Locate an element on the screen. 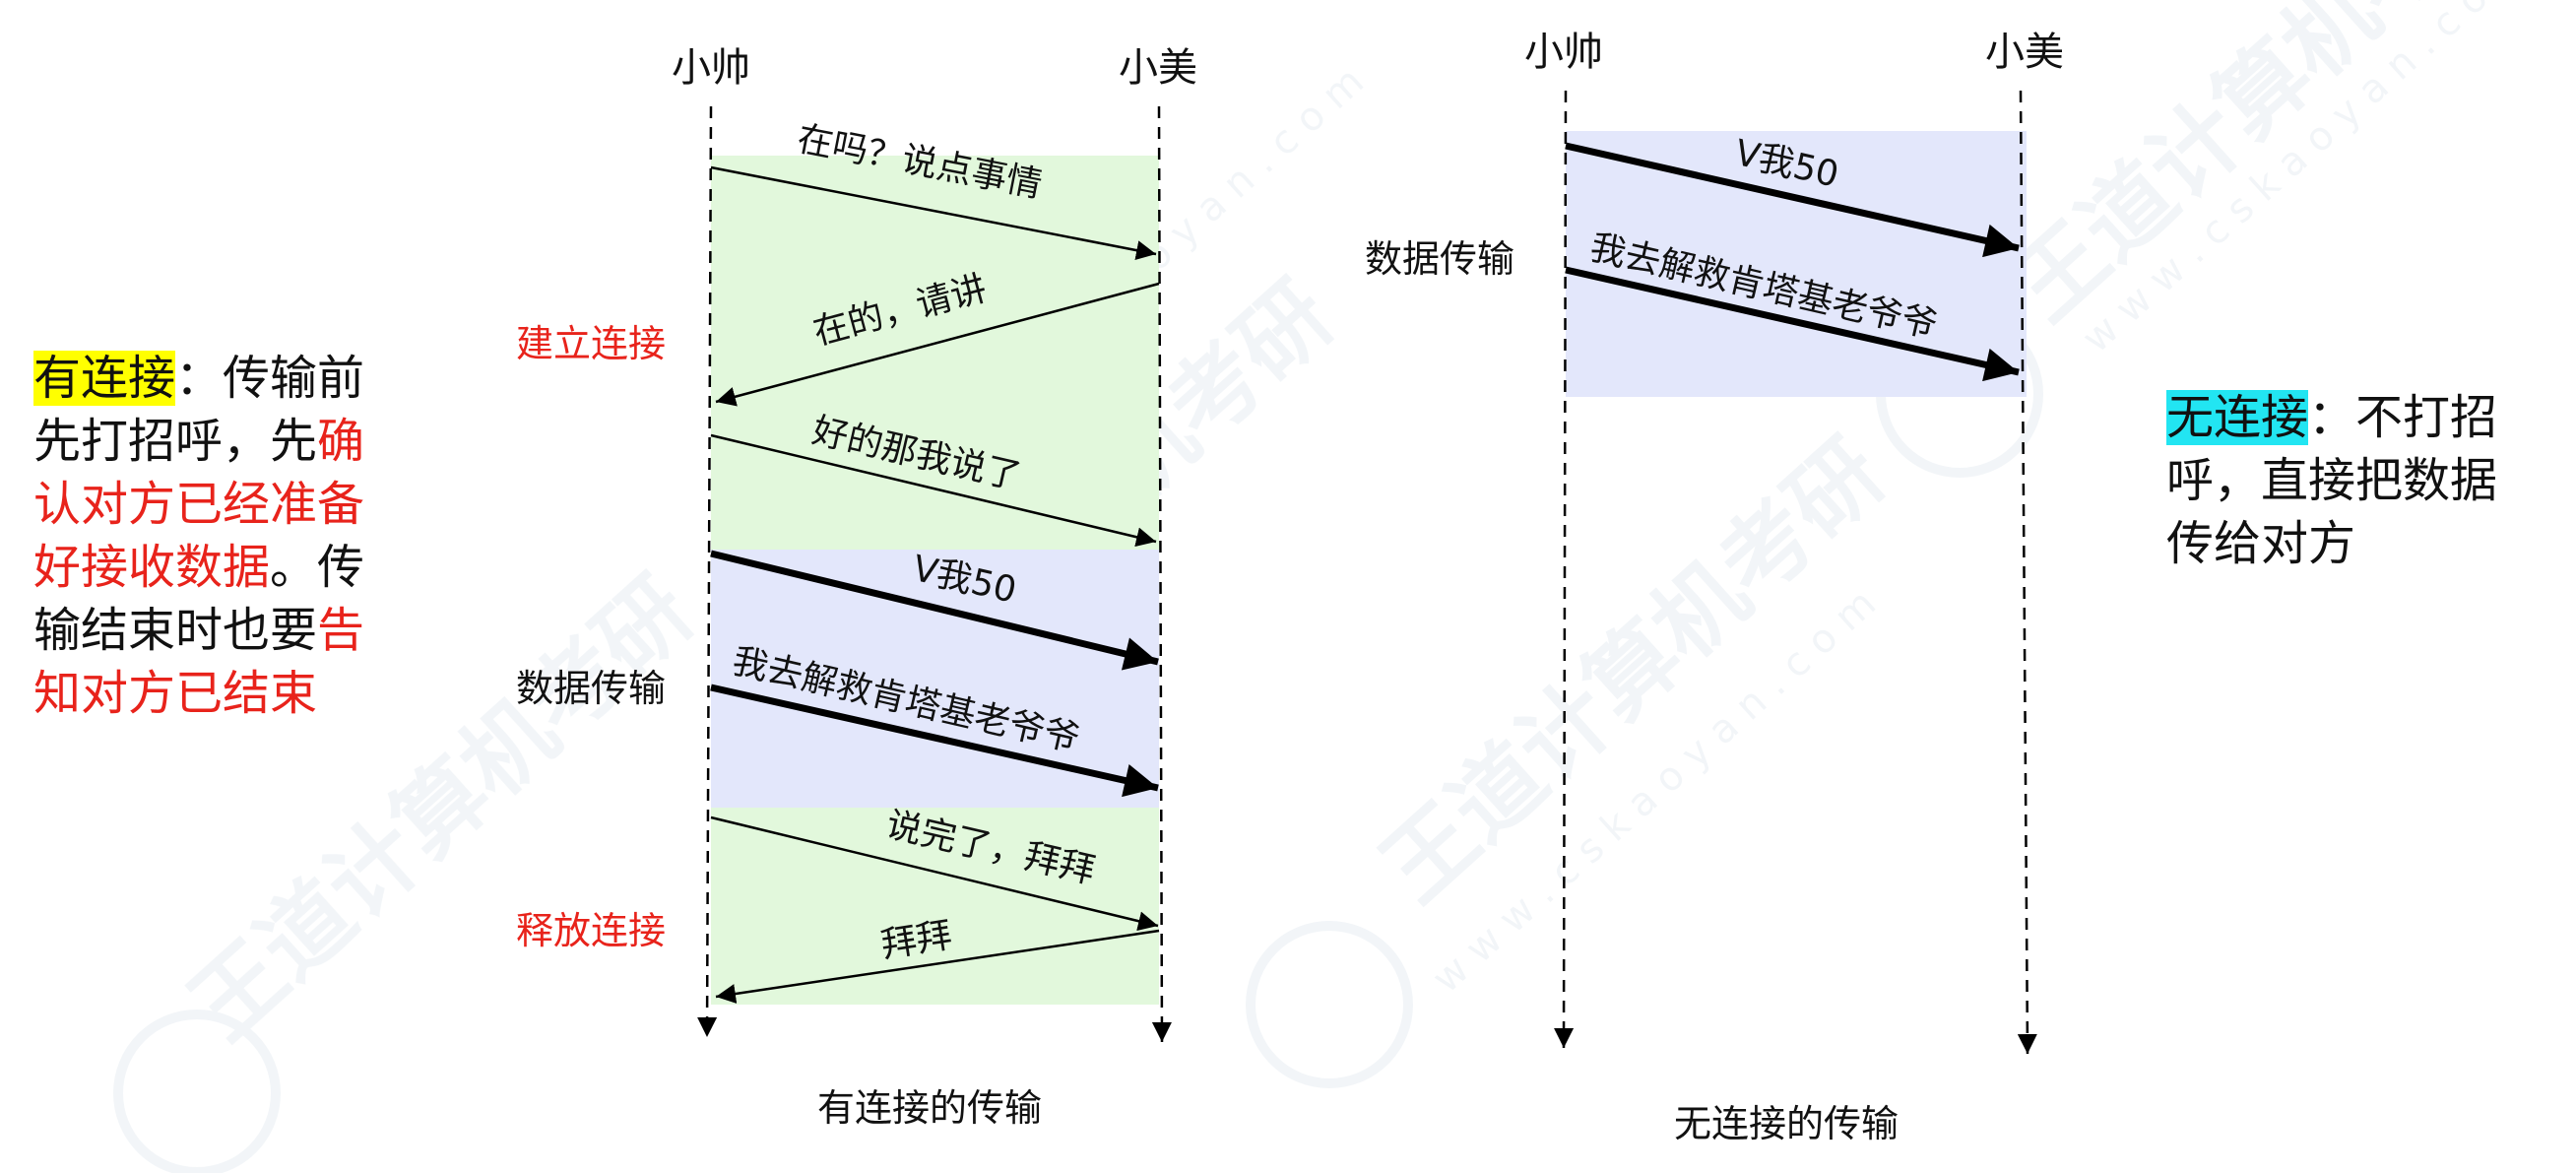  diagram-caption: 无连接的传输 is located at coordinates (1787, 1123).